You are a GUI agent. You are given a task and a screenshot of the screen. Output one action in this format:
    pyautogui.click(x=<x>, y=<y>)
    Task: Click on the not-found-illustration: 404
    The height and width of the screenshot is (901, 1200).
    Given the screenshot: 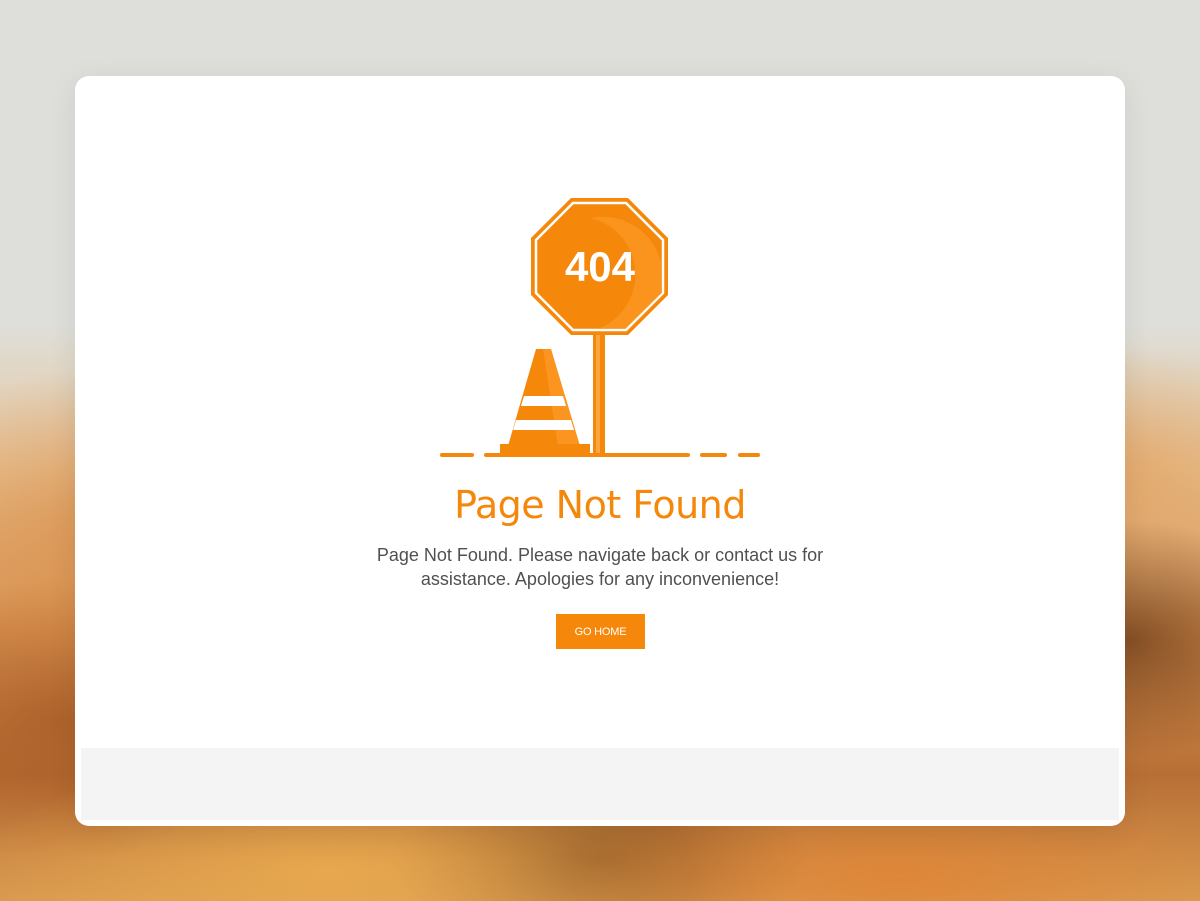 What is the action you would take?
    pyautogui.click(x=600, y=327)
    